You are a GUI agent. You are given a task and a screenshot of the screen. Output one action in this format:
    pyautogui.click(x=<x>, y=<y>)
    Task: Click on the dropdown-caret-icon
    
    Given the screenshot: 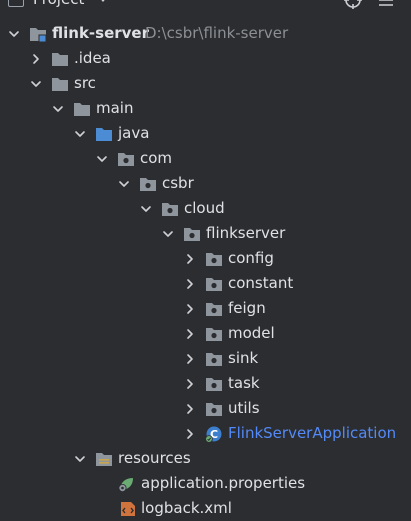 What is the action you would take?
    pyautogui.click(x=103, y=2)
    